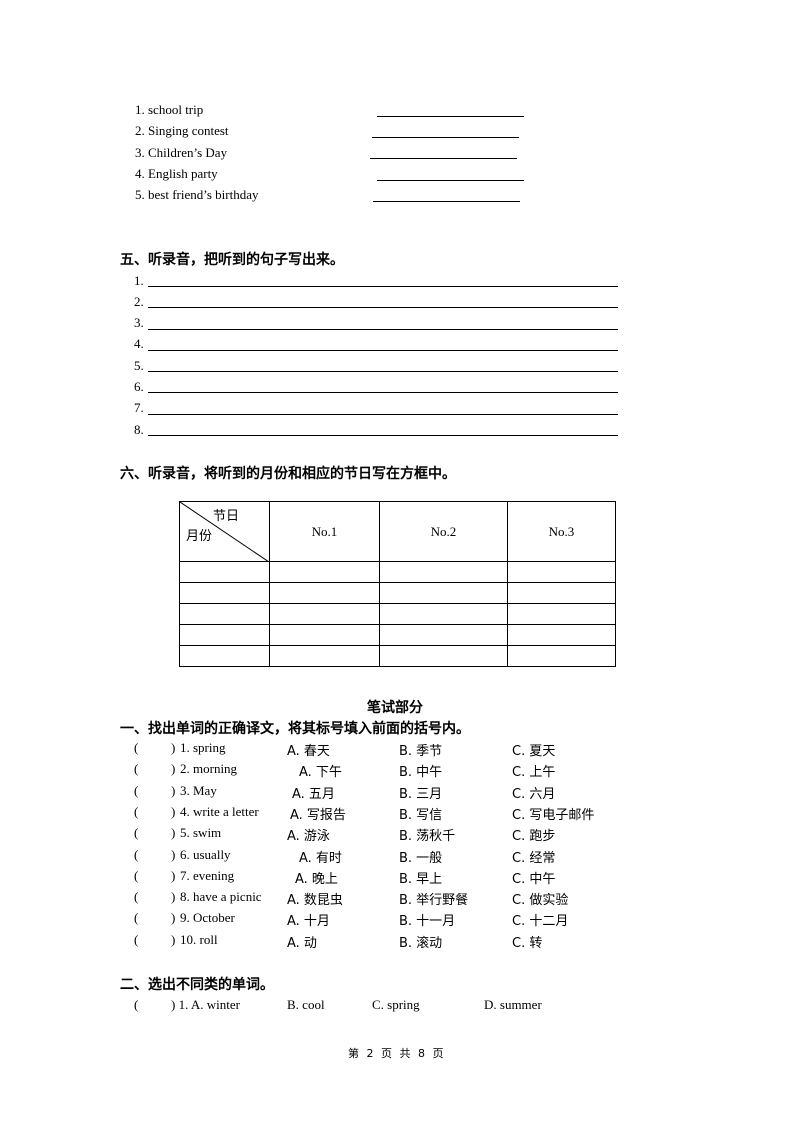  What do you see at coordinates (421, 943) in the screenshot?
I see `option-b: B. 滚动` at bounding box center [421, 943].